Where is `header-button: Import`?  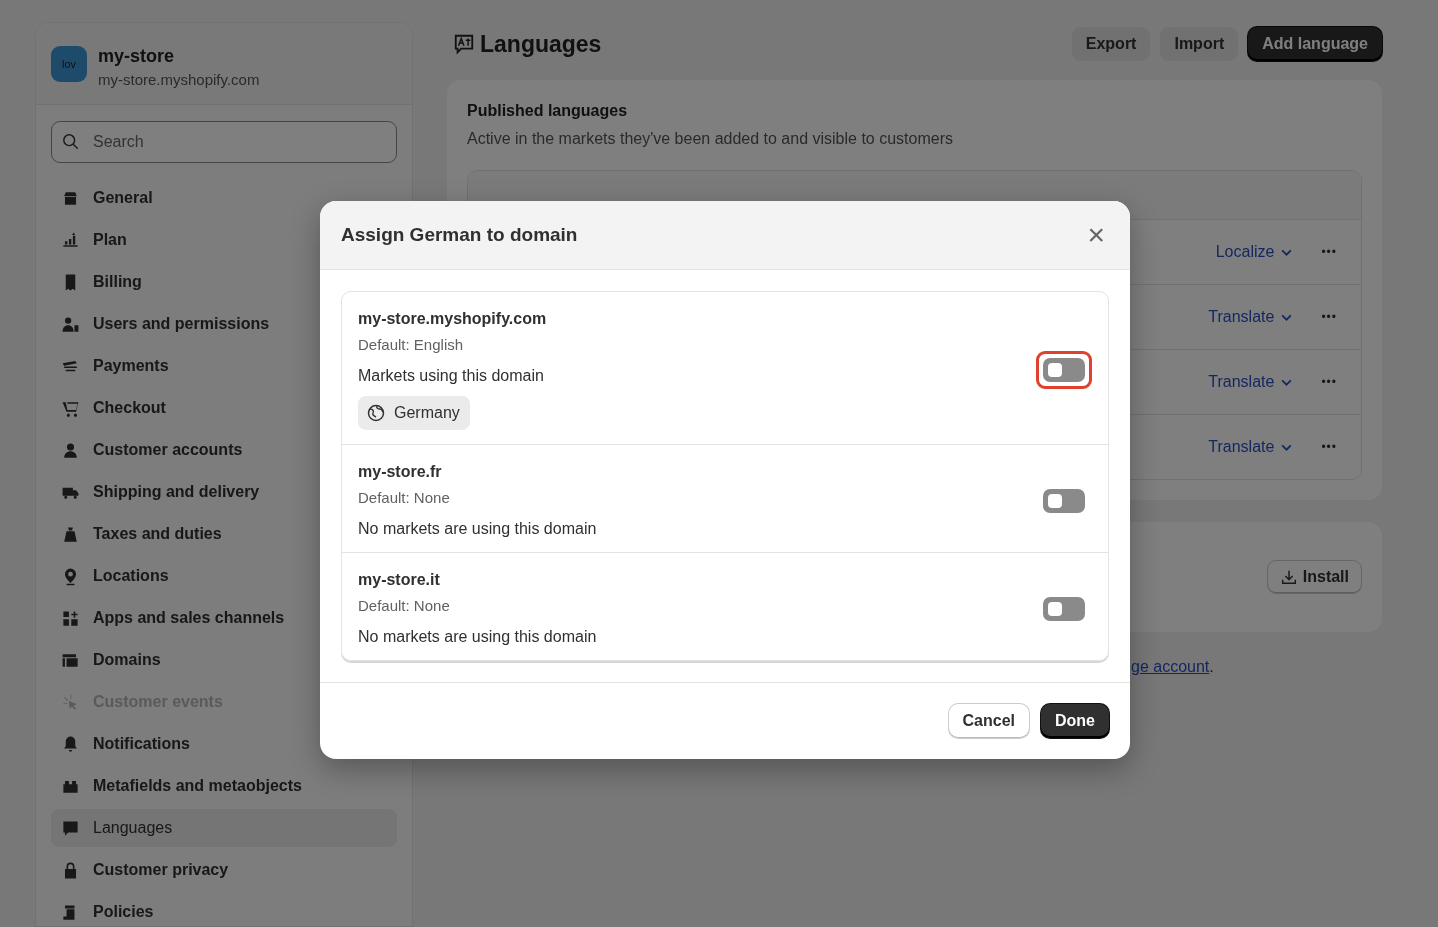
header-button: Import is located at coordinates (1199, 44).